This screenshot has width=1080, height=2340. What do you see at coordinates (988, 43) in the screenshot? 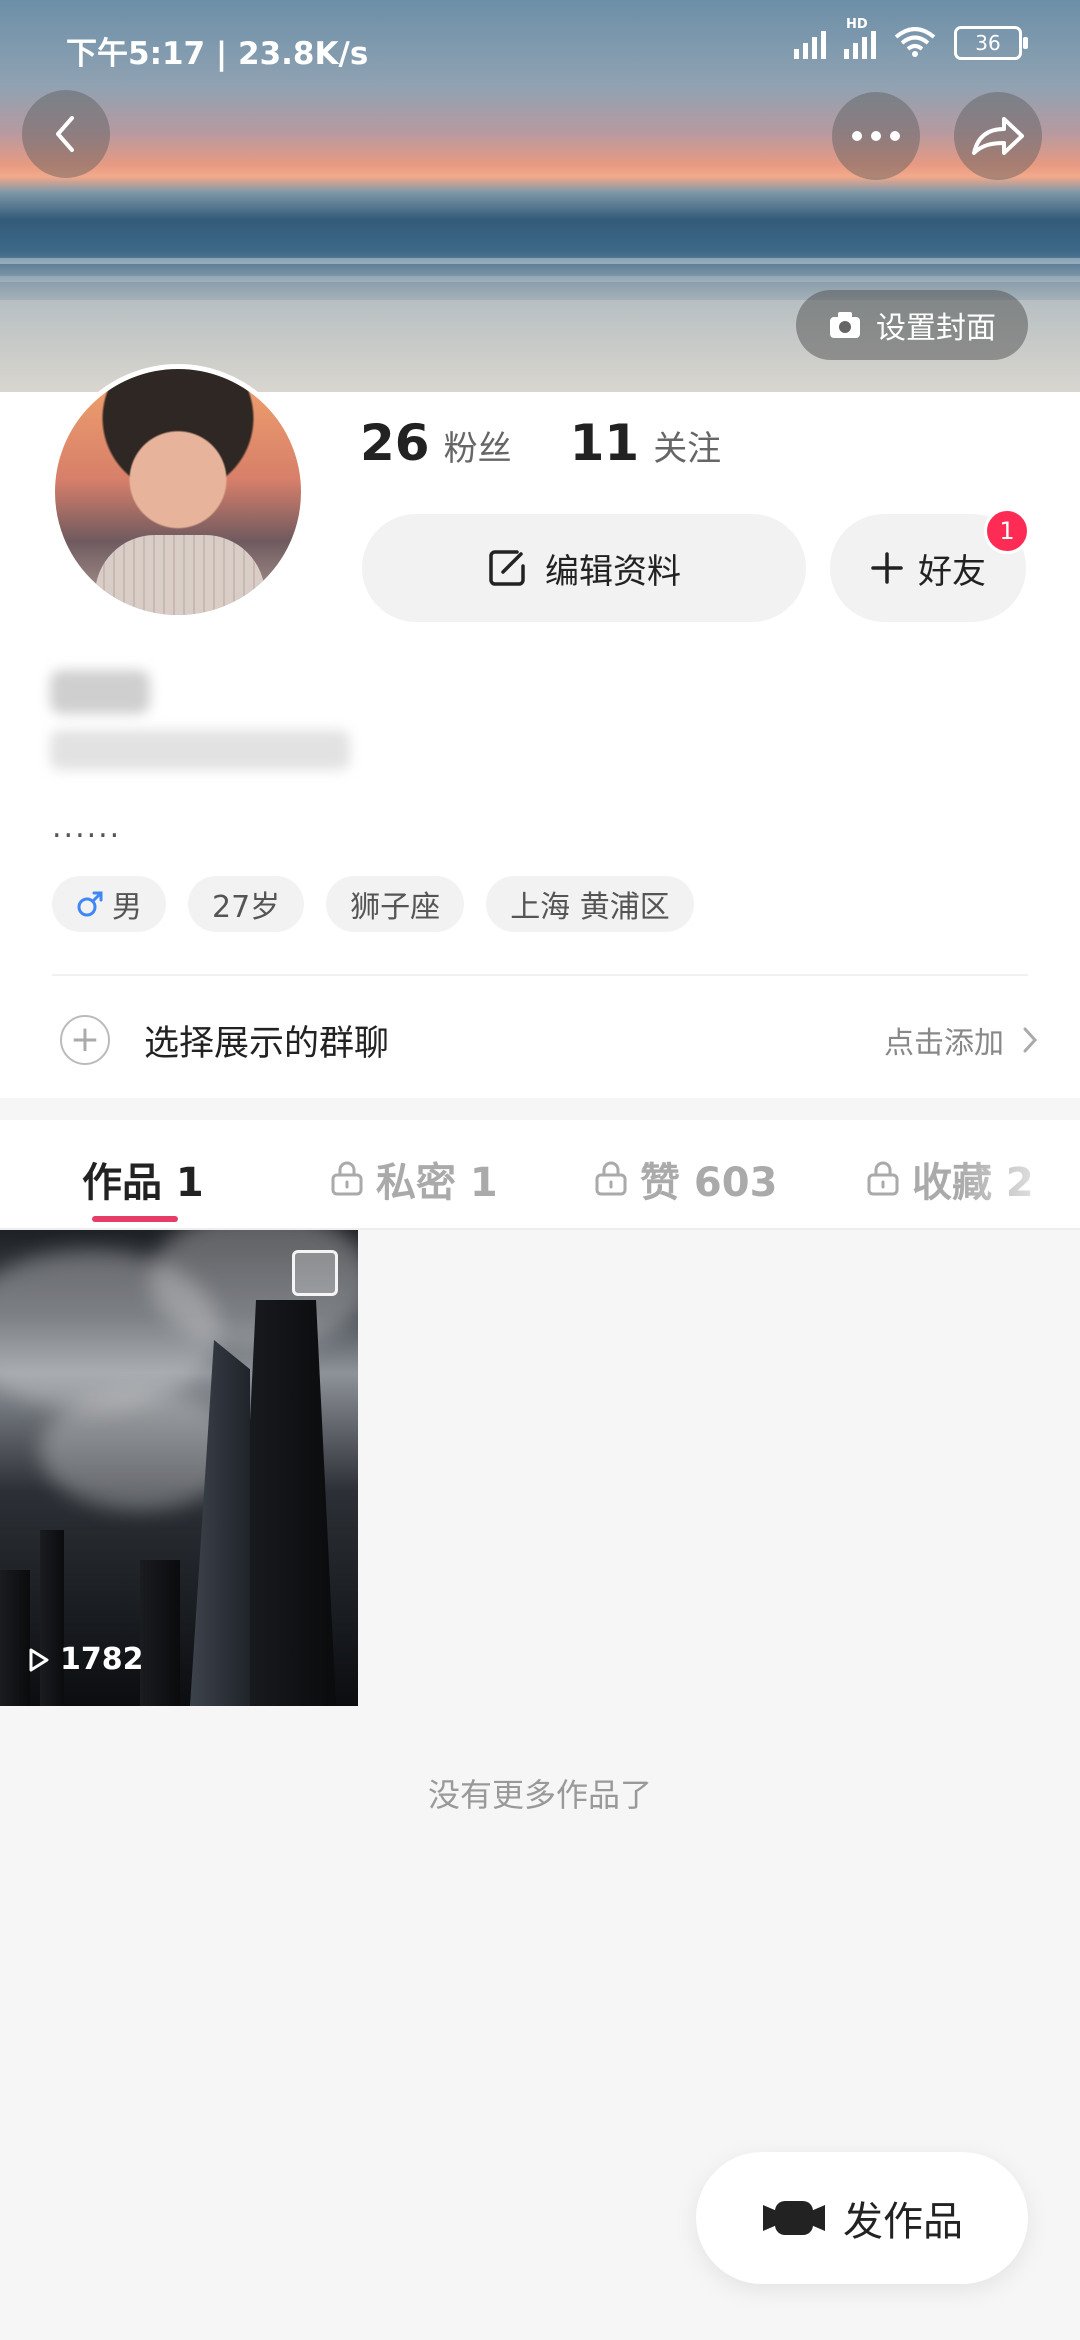
I see `battery-level: 36` at bounding box center [988, 43].